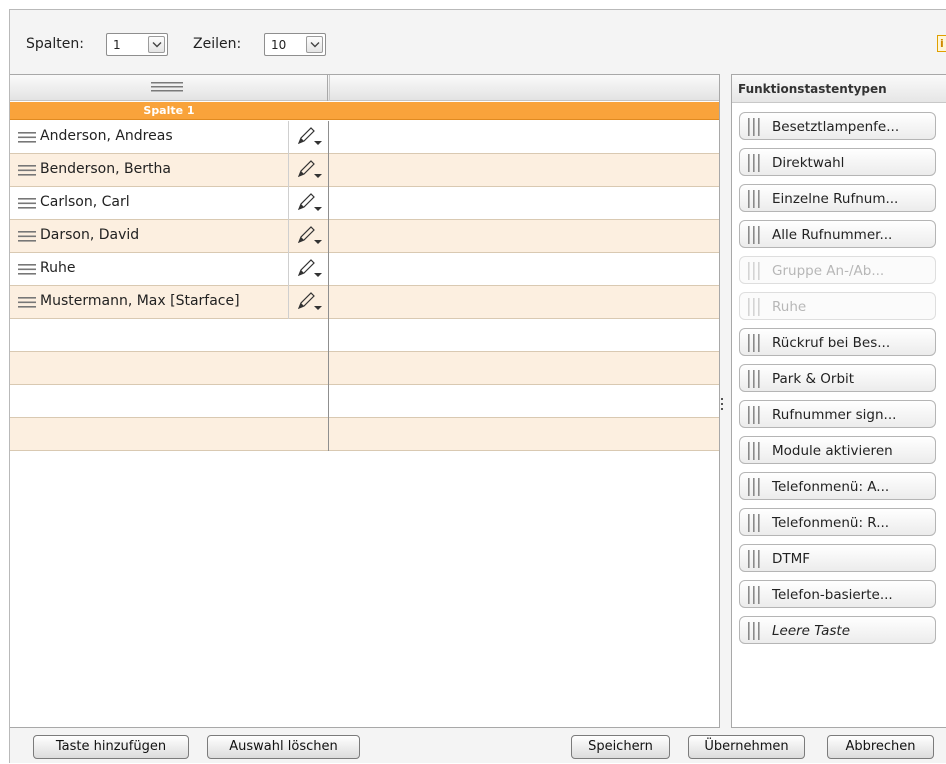 This screenshot has height=764, width=946. What do you see at coordinates (364, 269) in the screenshot?
I see `table-row: Ruhe` at bounding box center [364, 269].